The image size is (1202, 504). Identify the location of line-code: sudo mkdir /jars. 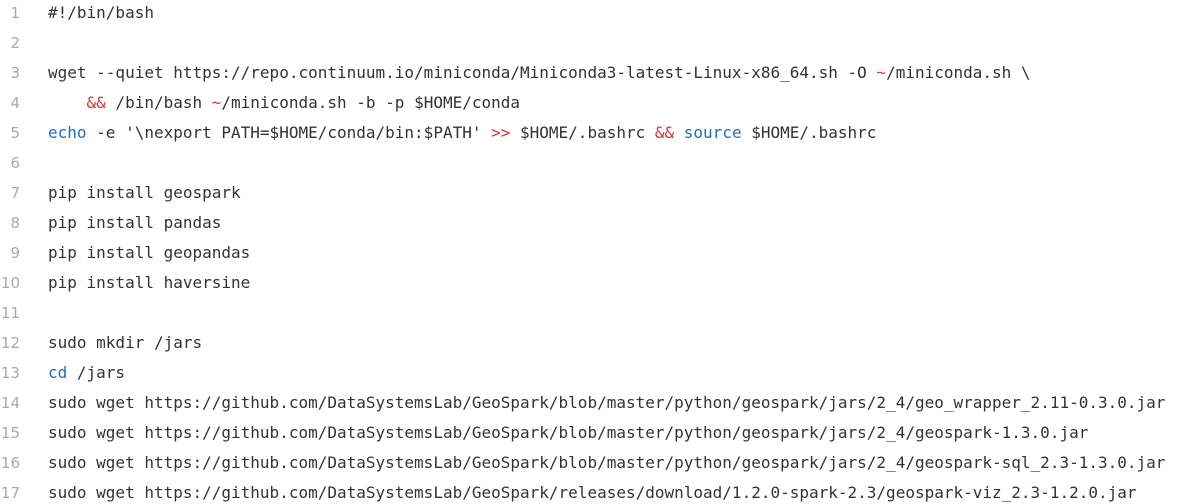
(125, 343).